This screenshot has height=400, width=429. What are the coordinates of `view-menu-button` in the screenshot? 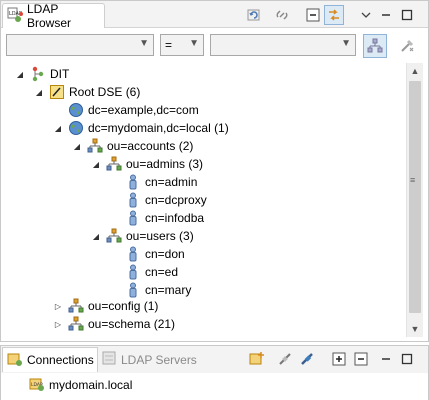 It's located at (366, 15).